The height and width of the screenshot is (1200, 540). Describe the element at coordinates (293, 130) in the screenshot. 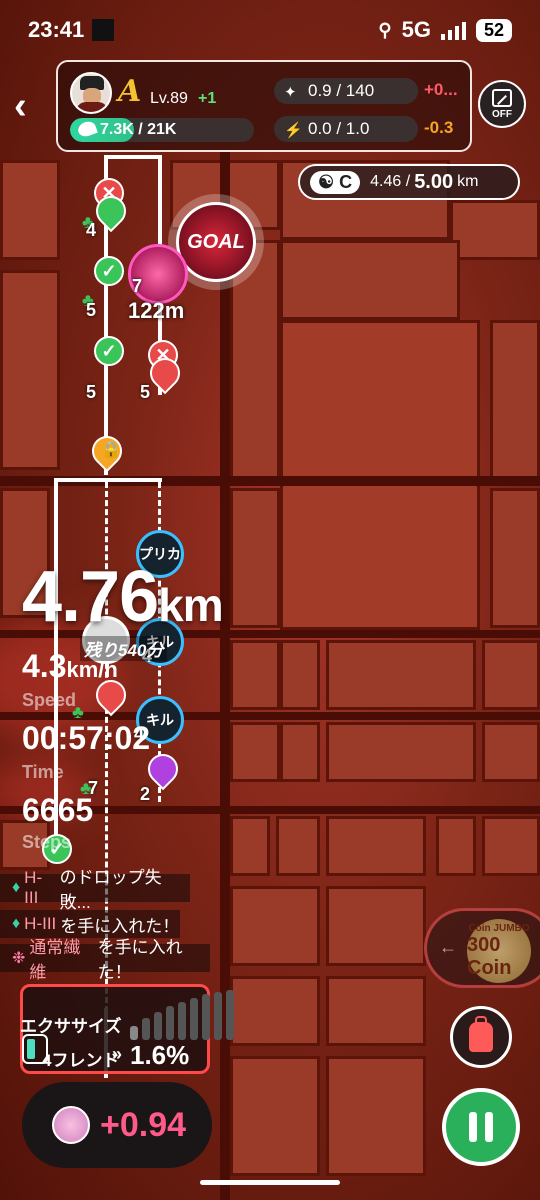

I see `lightning-icon: ⚡` at that location.